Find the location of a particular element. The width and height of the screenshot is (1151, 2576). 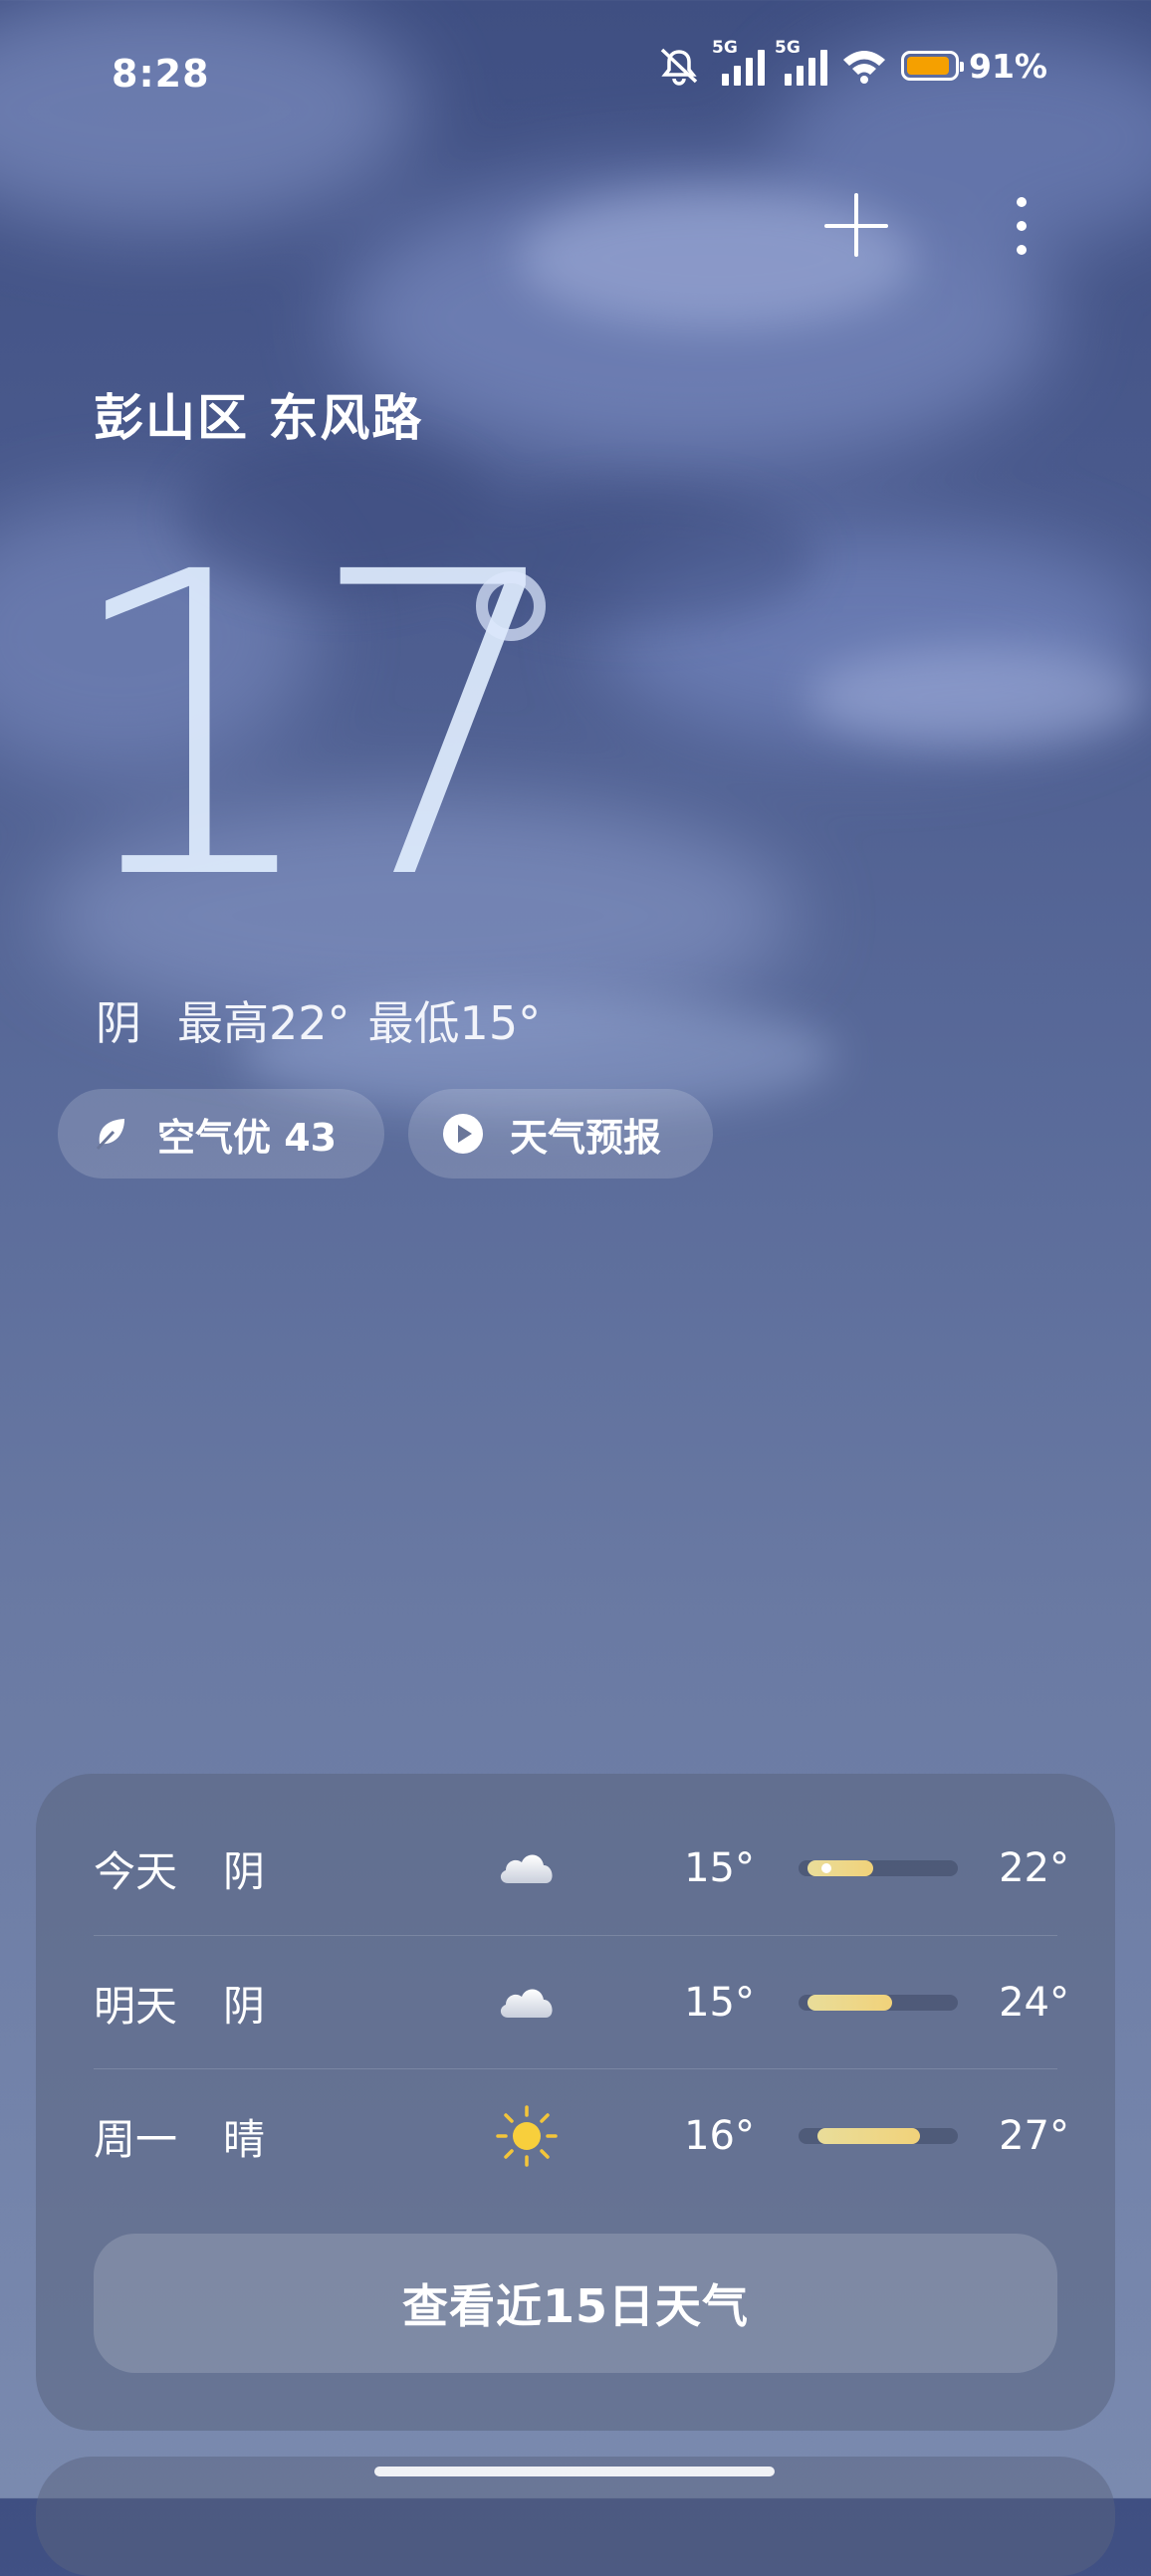

home-indicator is located at coordinates (574, 2471).